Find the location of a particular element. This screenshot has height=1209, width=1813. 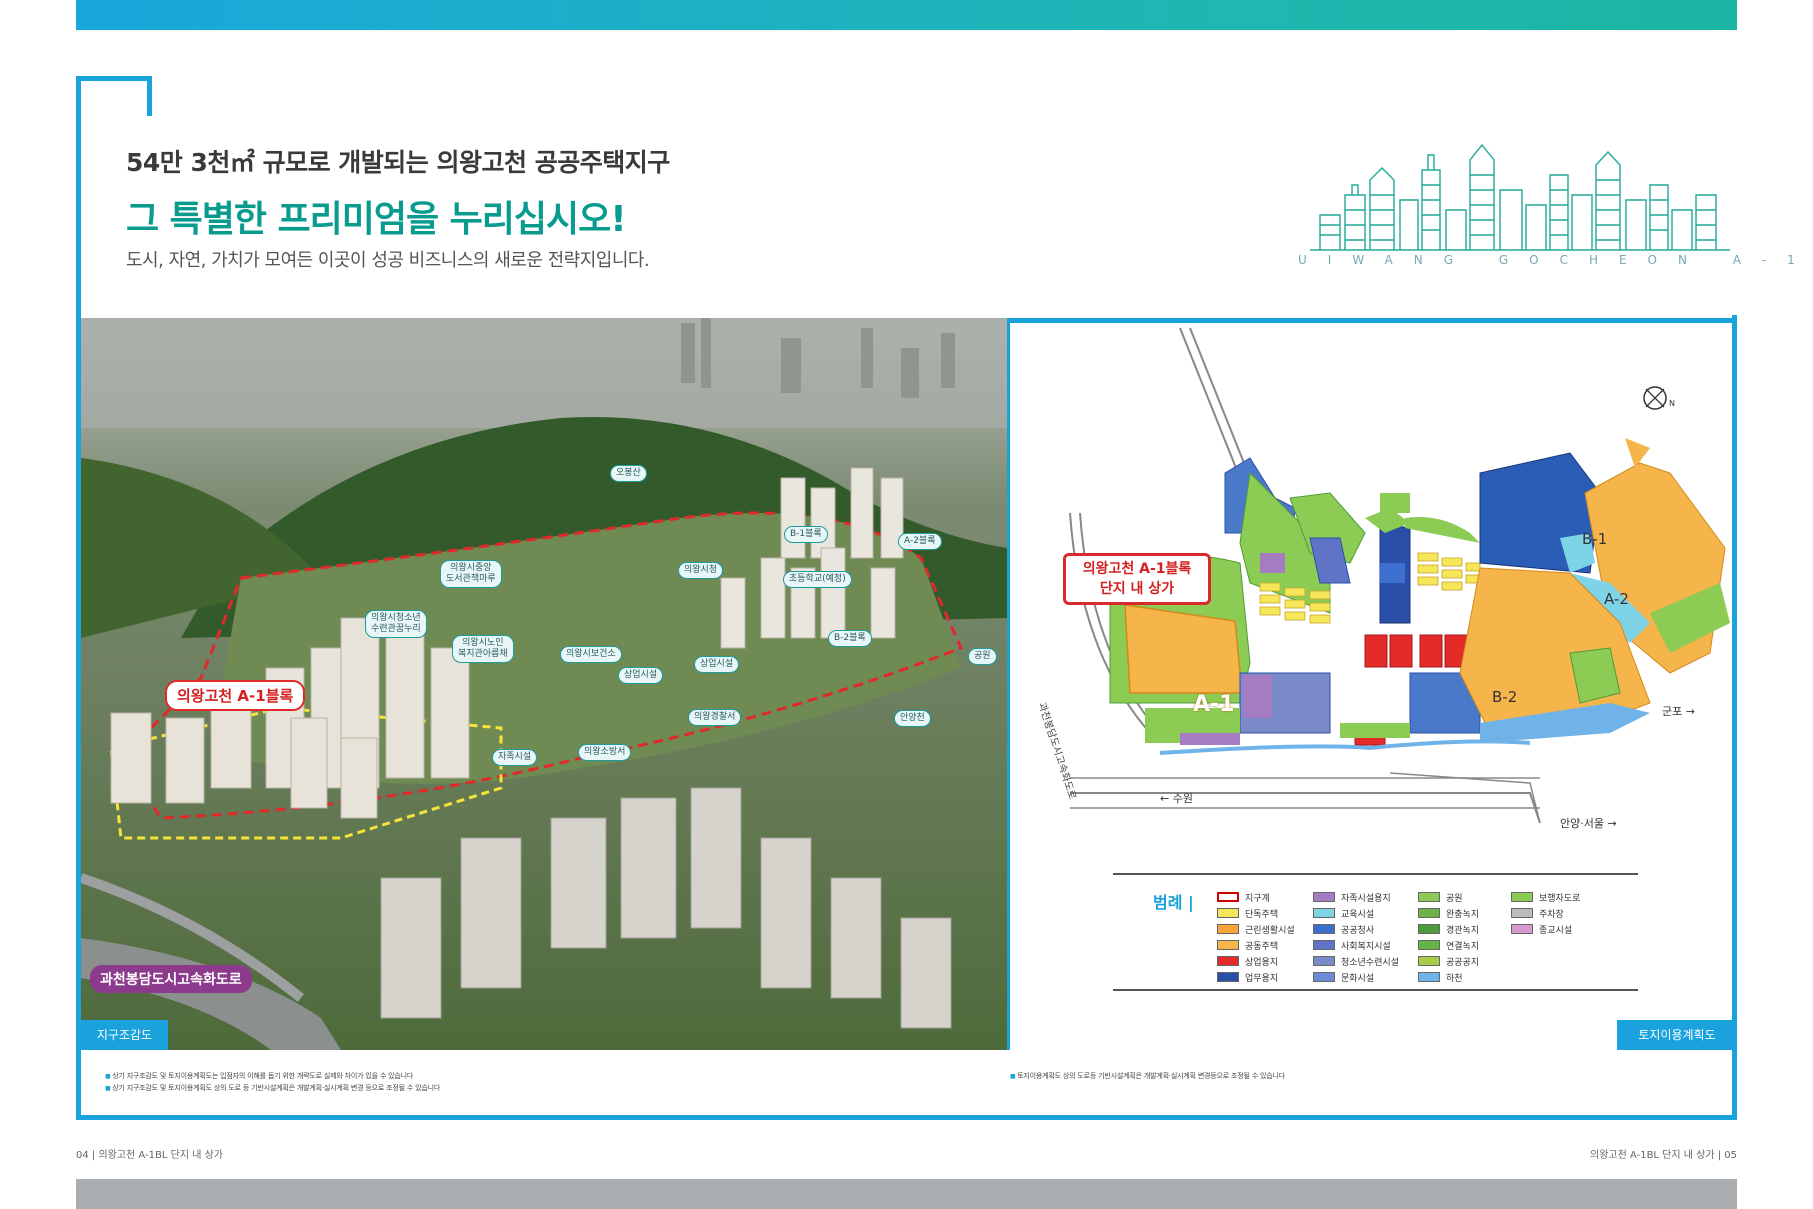

a1-callout: 의왕고천 A-1블록 단지 내 상가 is located at coordinates (1137, 579).